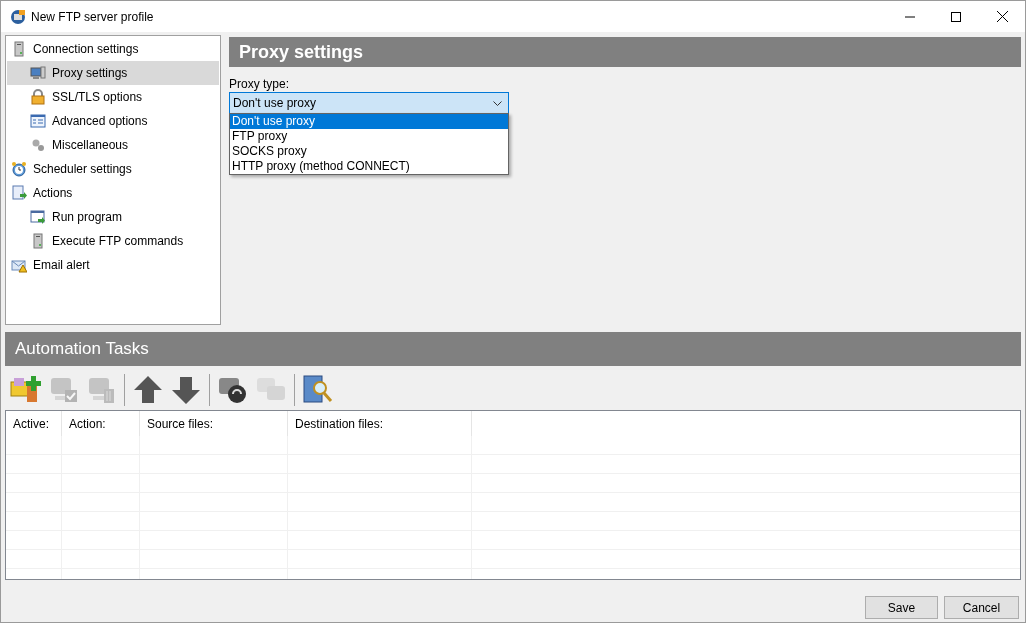 Image resolution: width=1026 pixels, height=623 pixels. Describe the element at coordinates (38, 121) in the screenshot. I see `form-icon` at that location.